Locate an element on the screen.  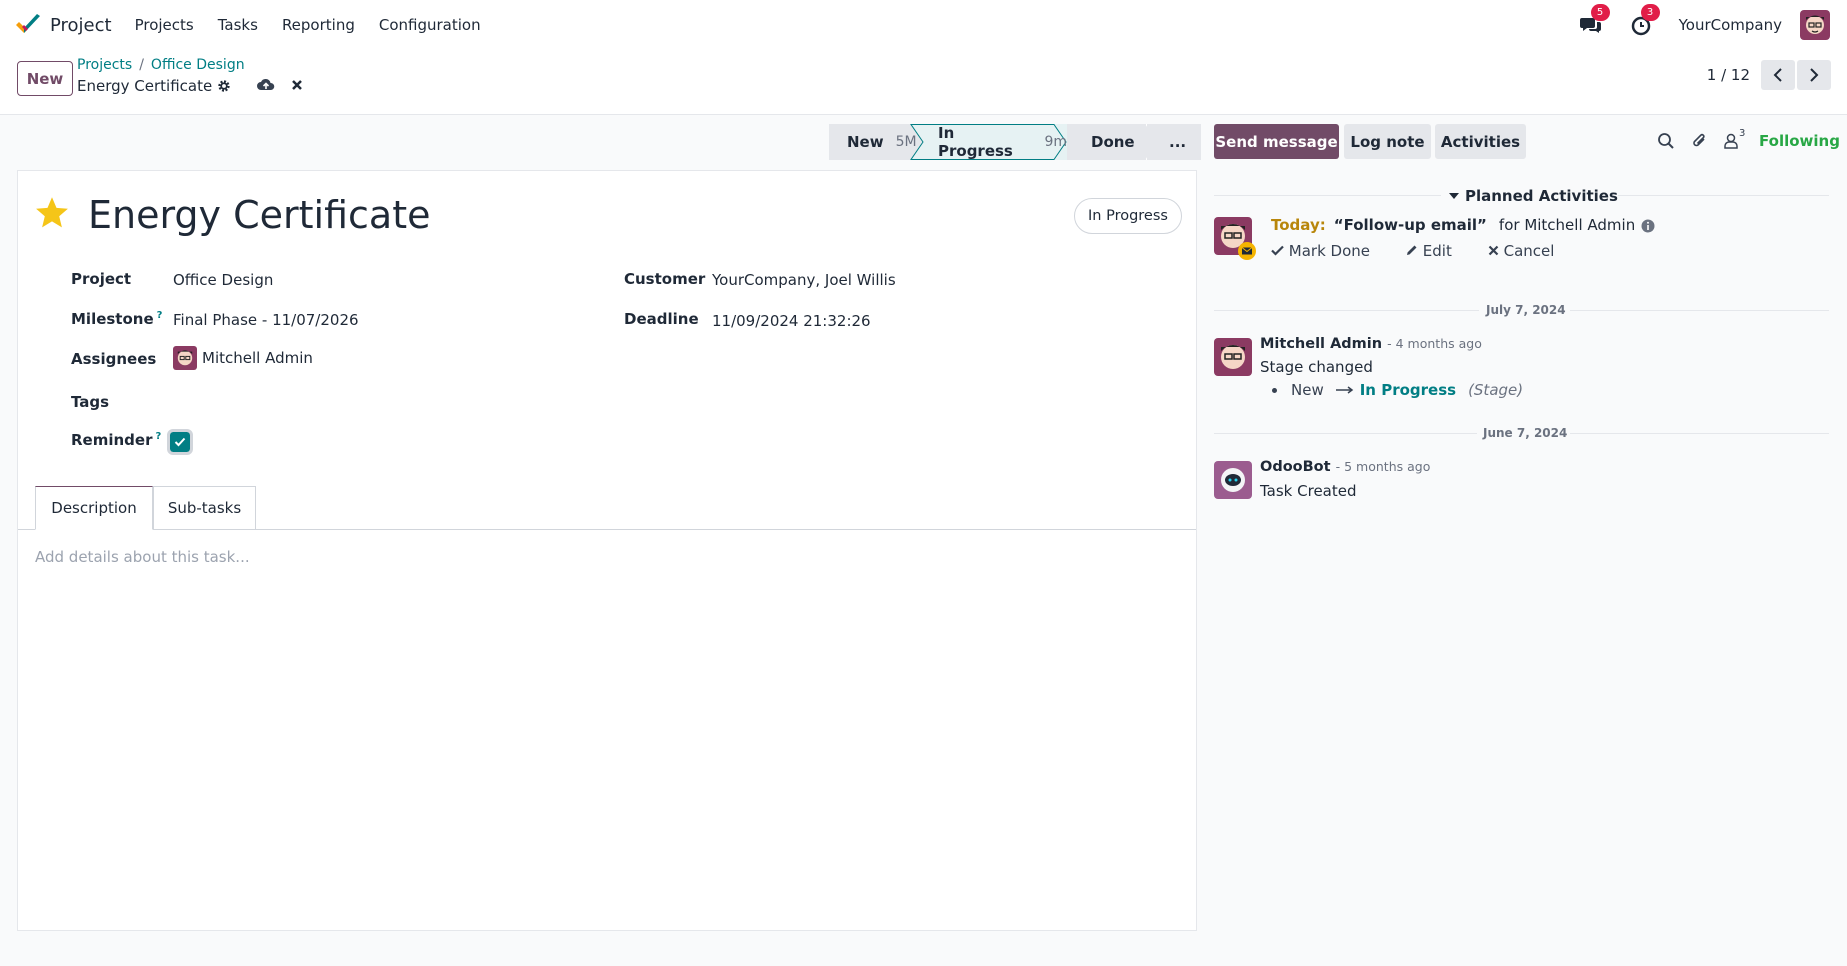
search-icon is located at coordinates (1666, 141).